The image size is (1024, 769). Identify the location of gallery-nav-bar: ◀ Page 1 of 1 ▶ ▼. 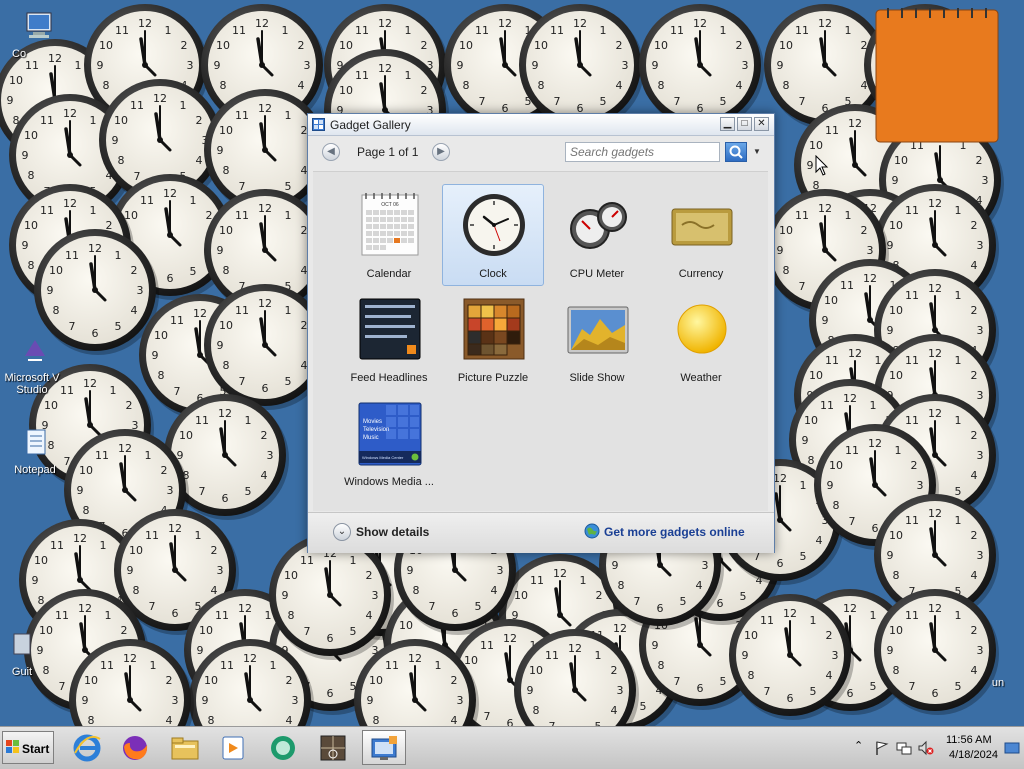
(541, 153).